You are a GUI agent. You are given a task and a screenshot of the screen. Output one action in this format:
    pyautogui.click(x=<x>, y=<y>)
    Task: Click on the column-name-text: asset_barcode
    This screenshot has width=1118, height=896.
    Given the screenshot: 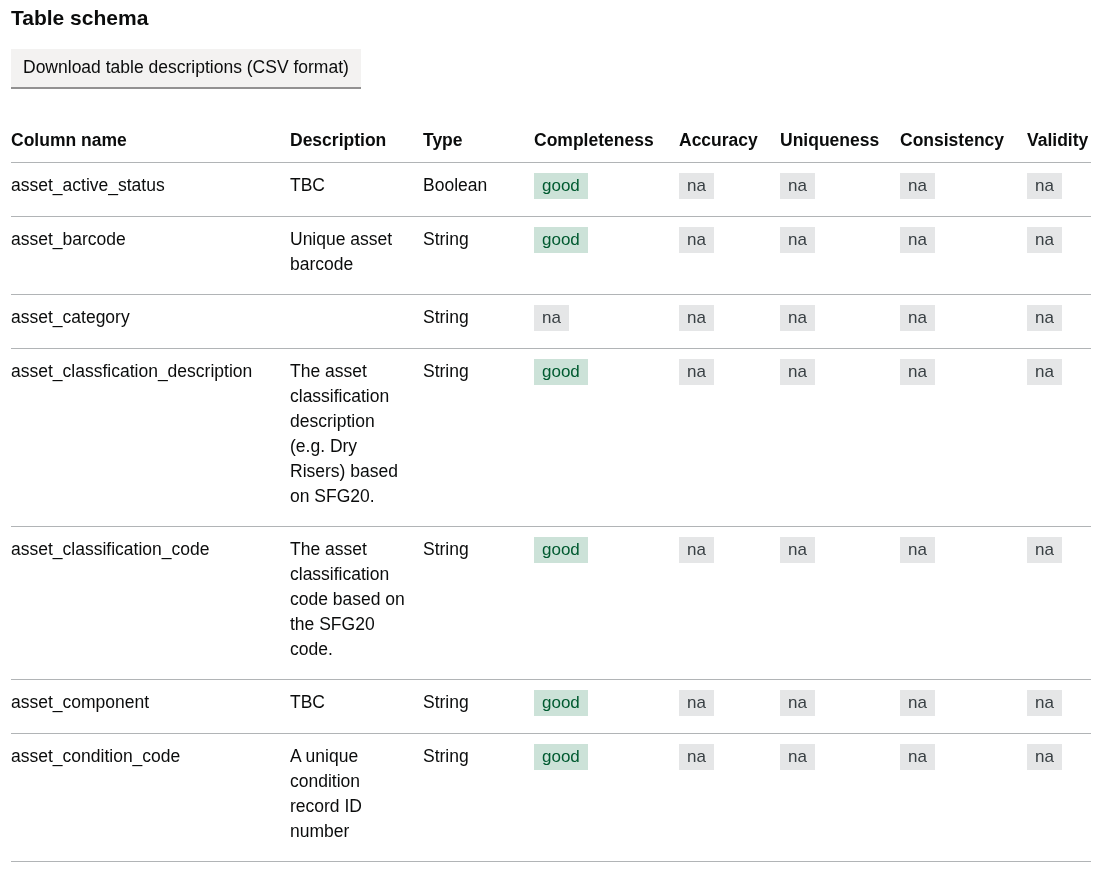 What is the action you would take?
    pyautogui.click(x=68, y=240)
    